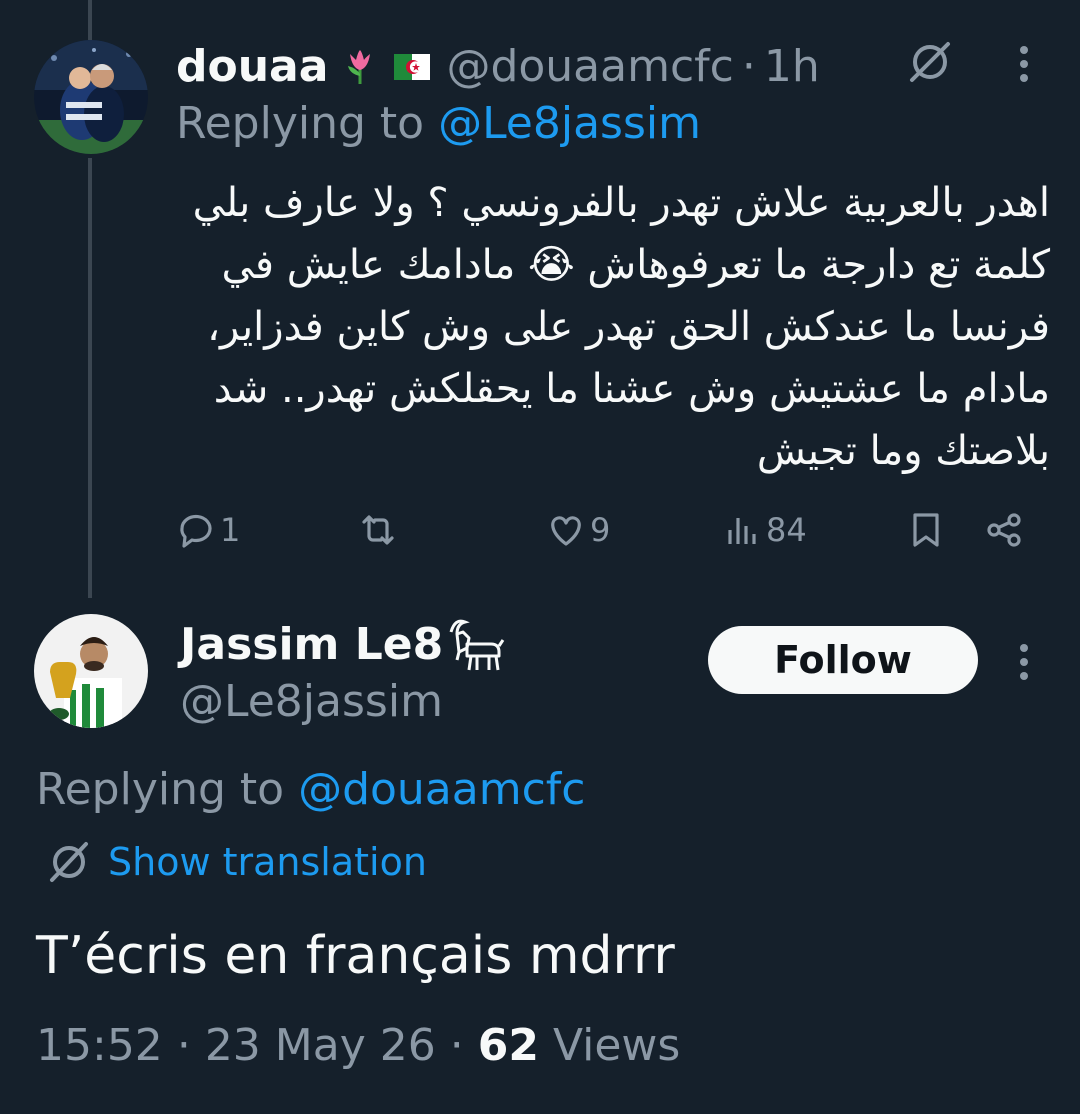 Image resolution: width=1080 pixels, height=1114 pixels. What do you see at coordinates (742, 531) in the screenshot?
I see `analytics-icon` at bounding box center [742, 531].